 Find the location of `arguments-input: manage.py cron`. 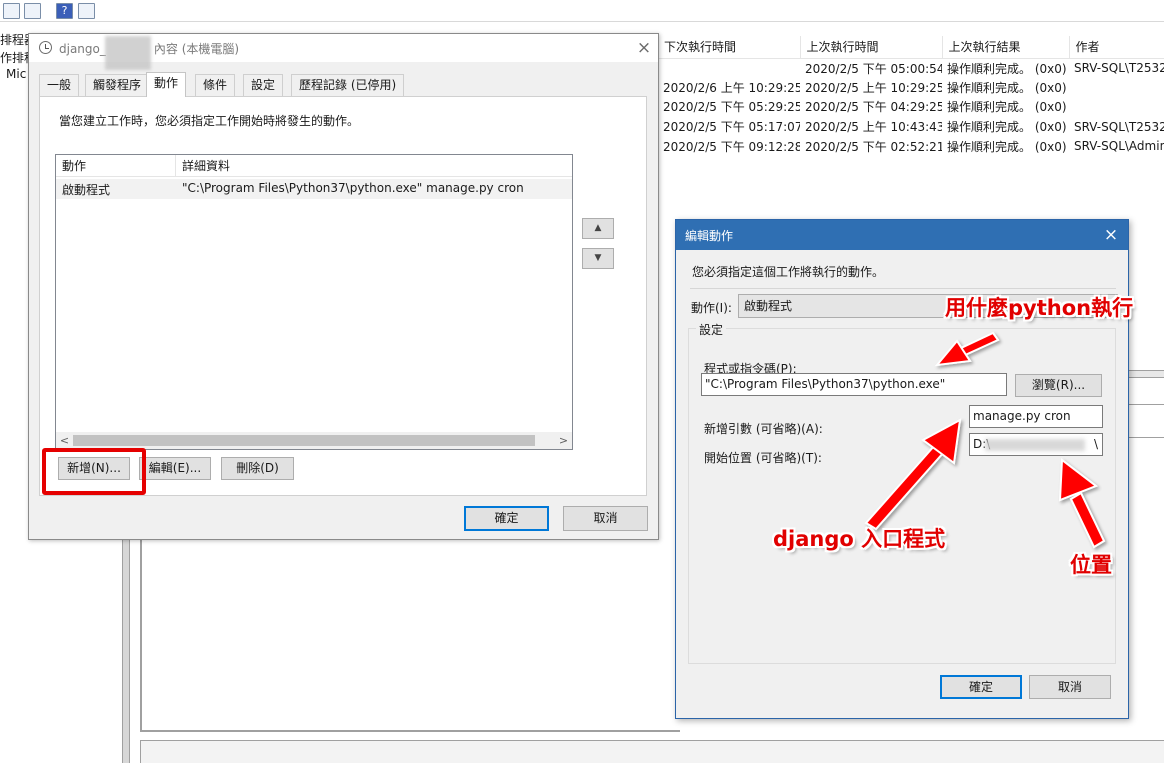

arguments-input: manage.py cron is located at coordinates (1036, 416).